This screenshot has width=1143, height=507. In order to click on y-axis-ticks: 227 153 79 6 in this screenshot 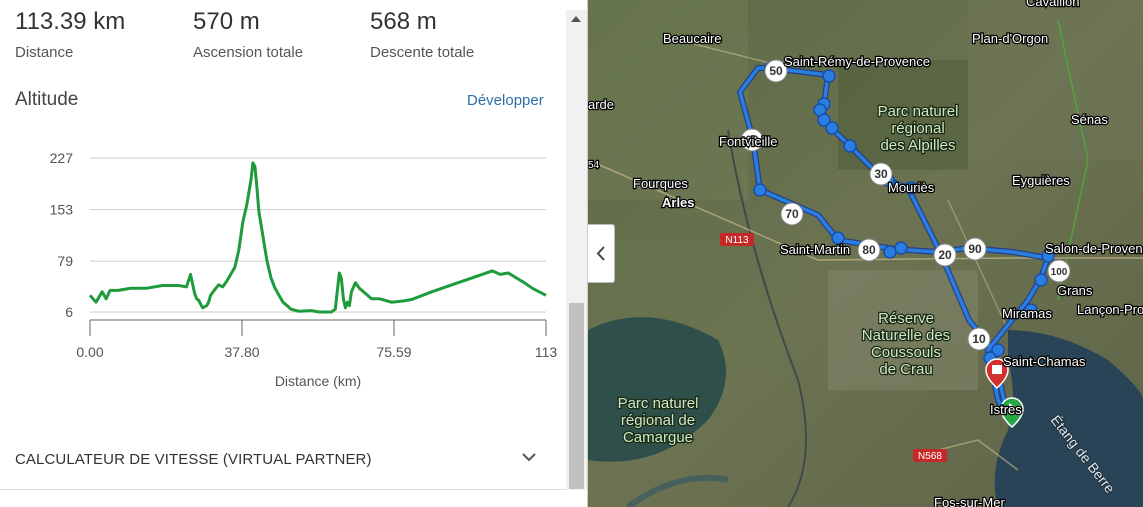, I will do `click(62, 235)`.